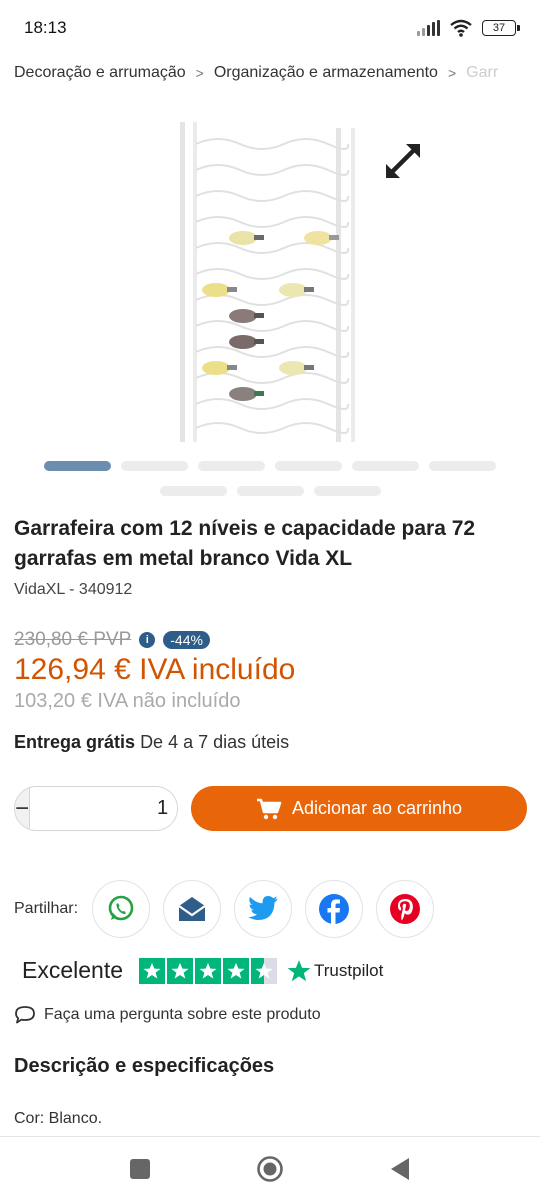 Image resolution: width=540 pixels, height=1200 pixels. I want to click on brand-sku: VidaXL - 340912, so click(73, 589).